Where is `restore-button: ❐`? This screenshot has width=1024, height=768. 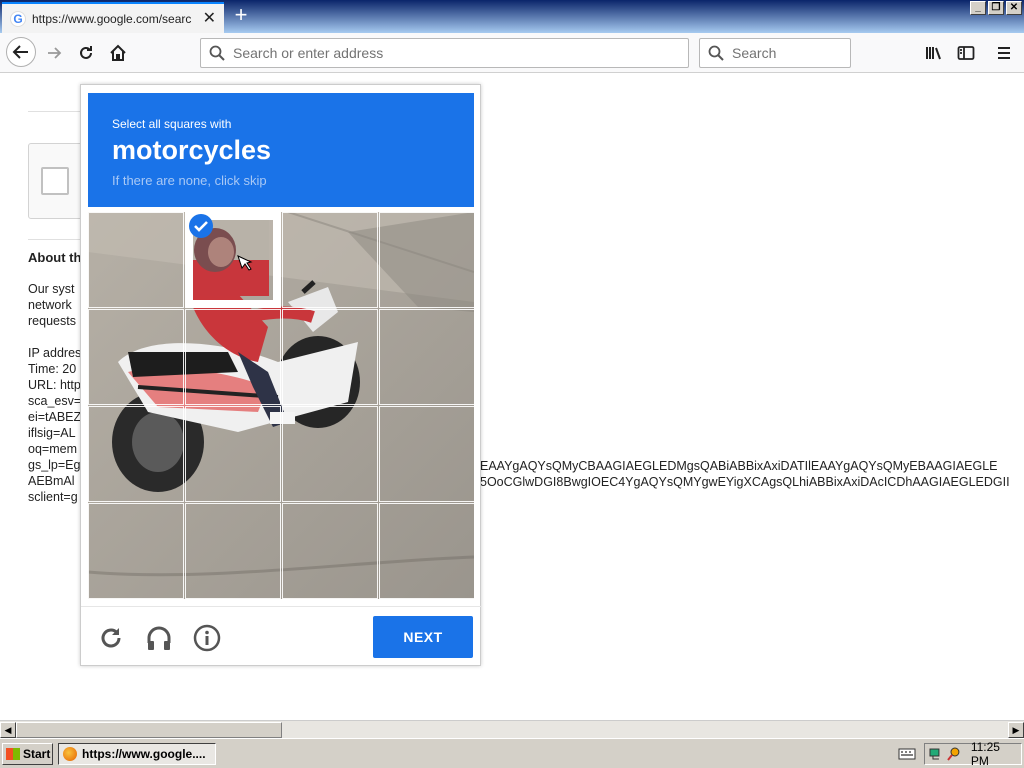
restore-button: ❐ is located at coordinates (996, 8).